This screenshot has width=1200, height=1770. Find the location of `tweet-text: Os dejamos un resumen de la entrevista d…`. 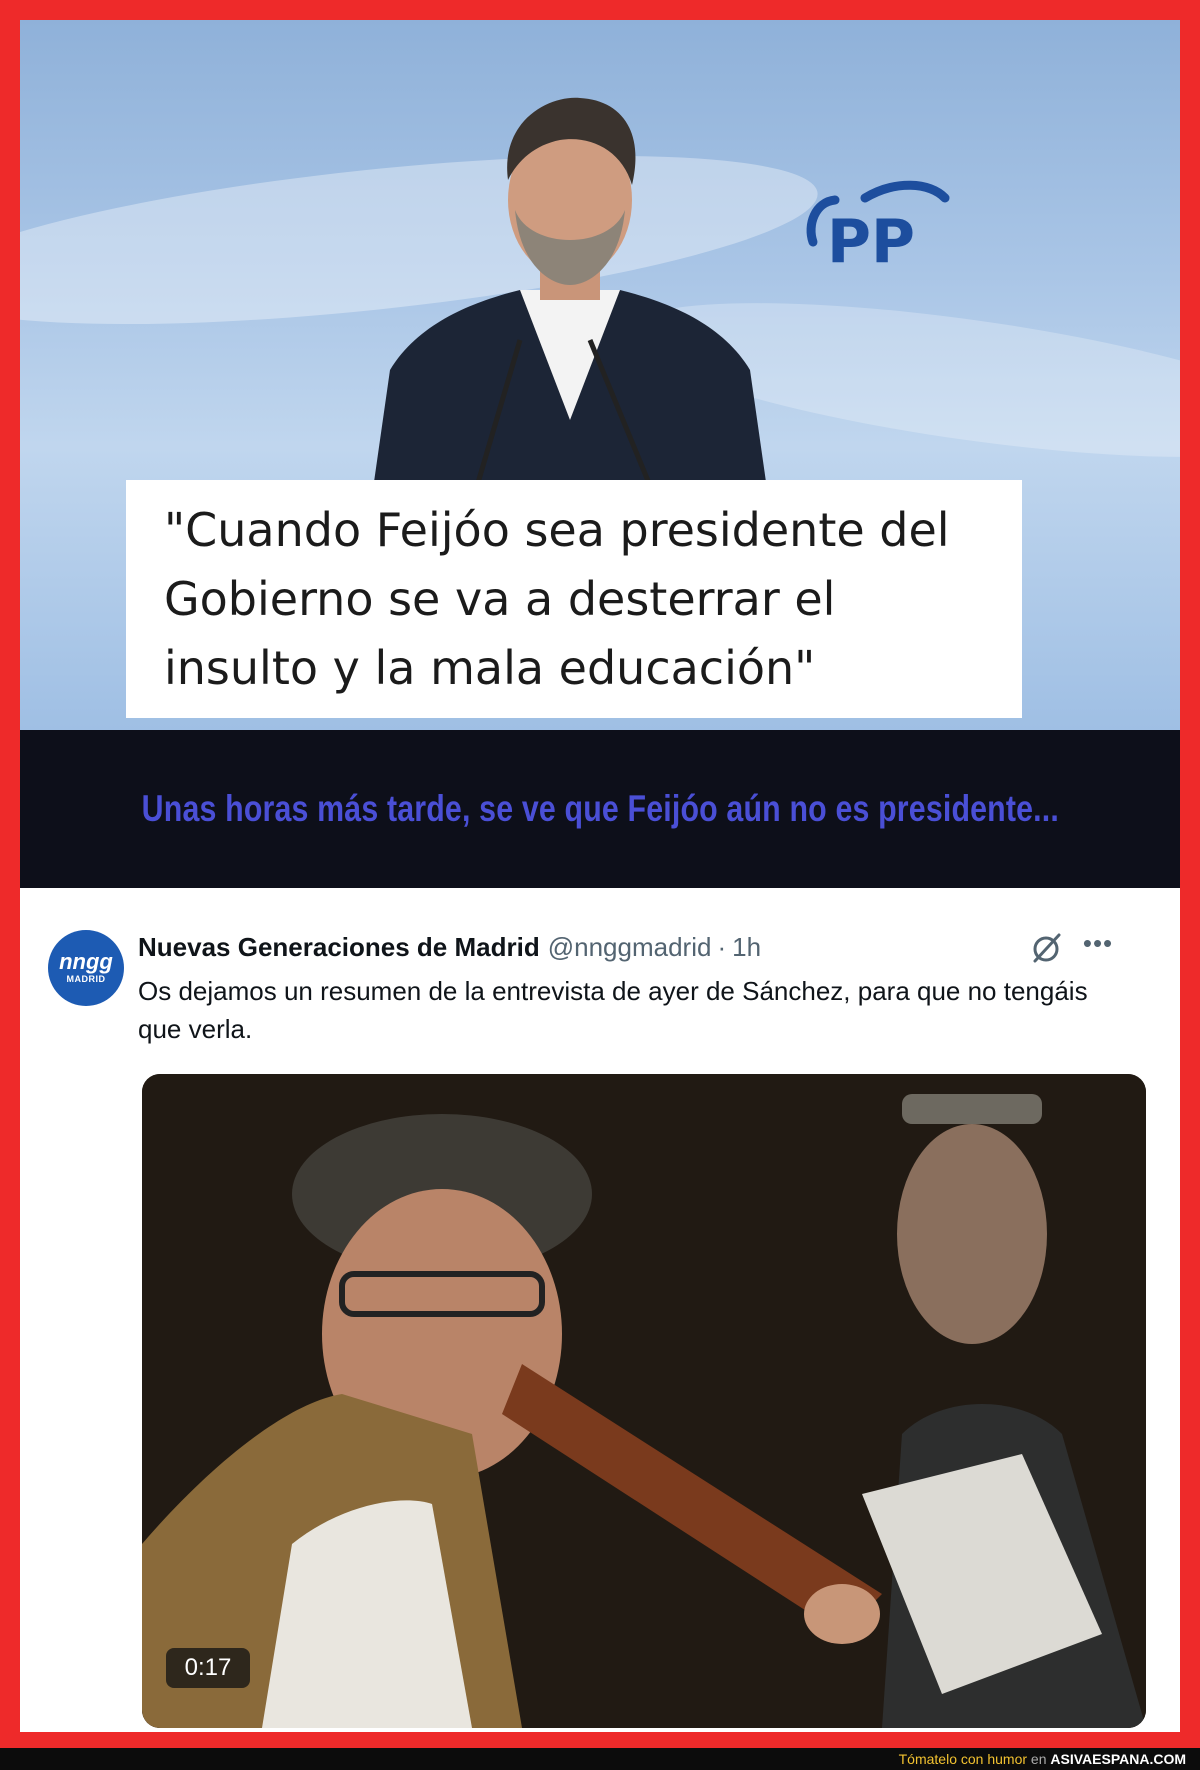

tweet-text: Os dejamos un resumen de la entrevista d… is located at coordinates (613, 1010).